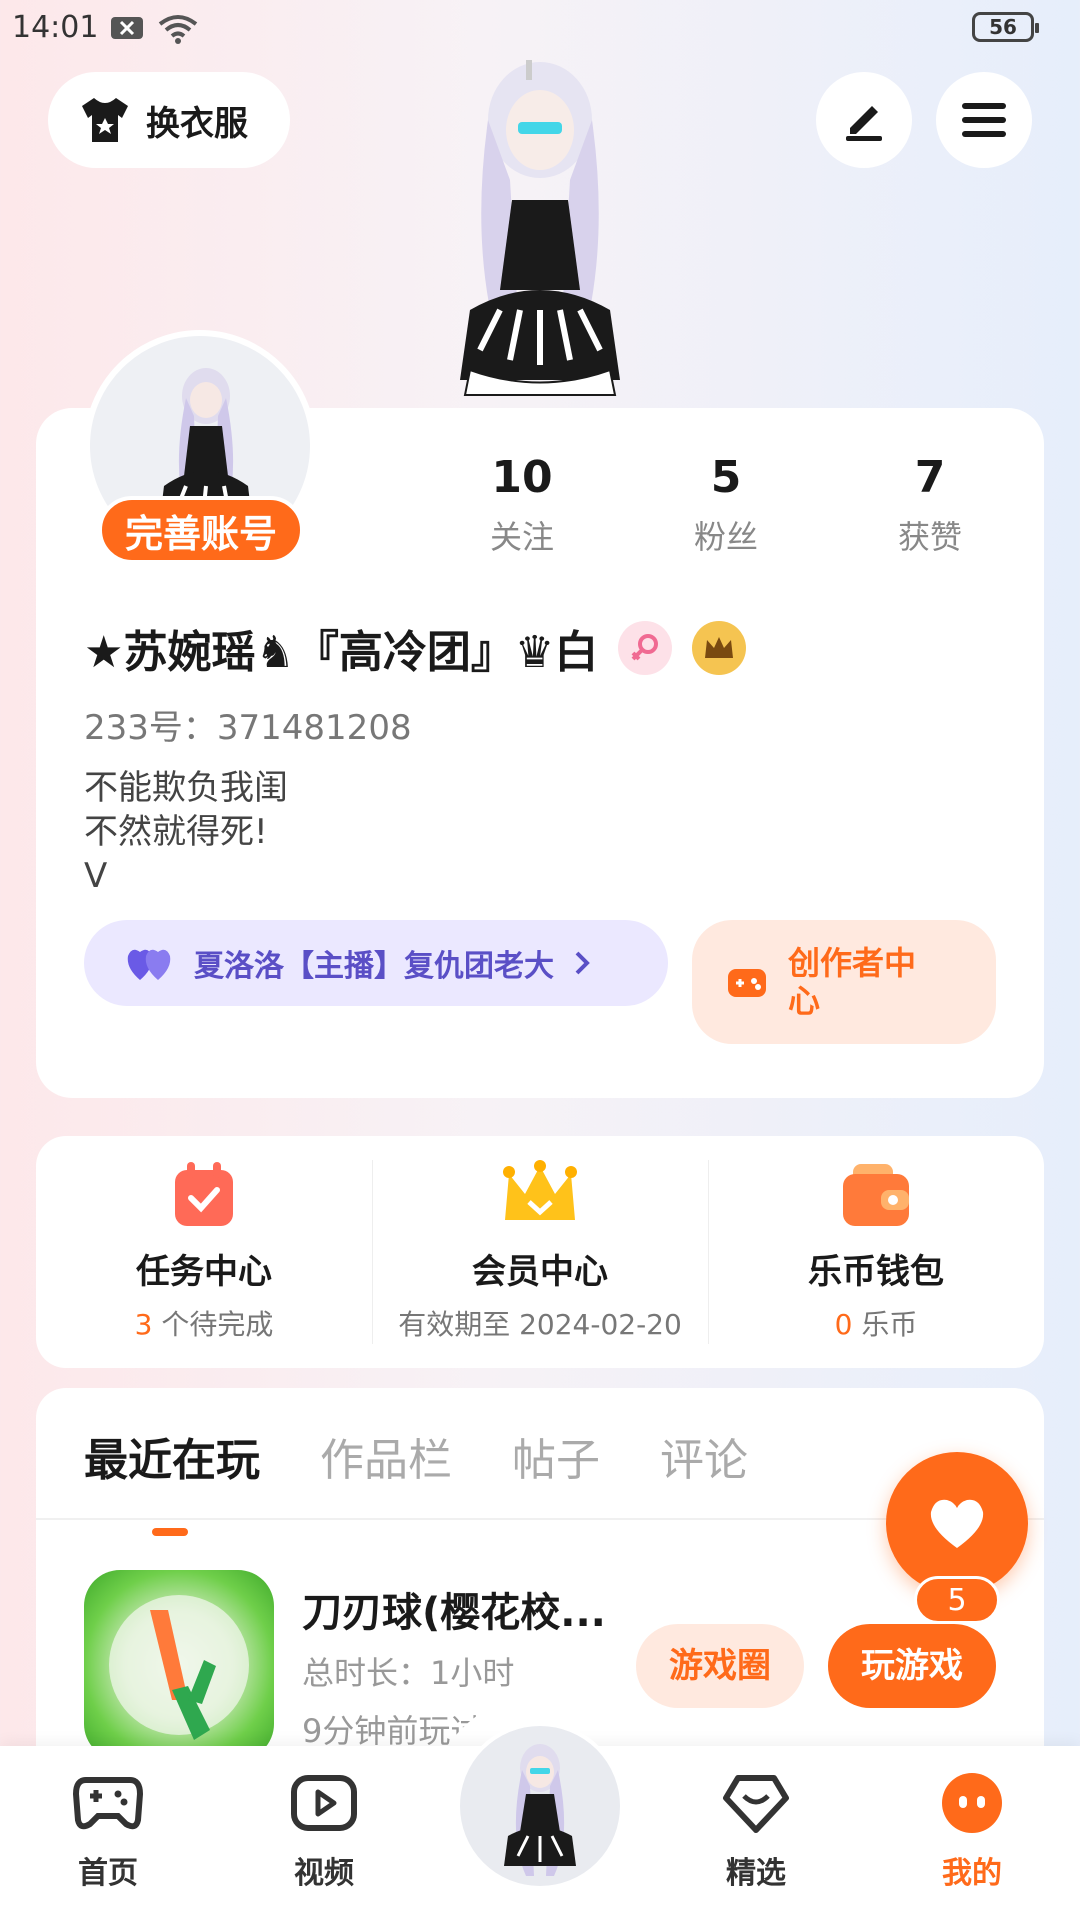  Describe the element at coordinates (719, 648) in the screenshot. I see `crown-icon` at that location.